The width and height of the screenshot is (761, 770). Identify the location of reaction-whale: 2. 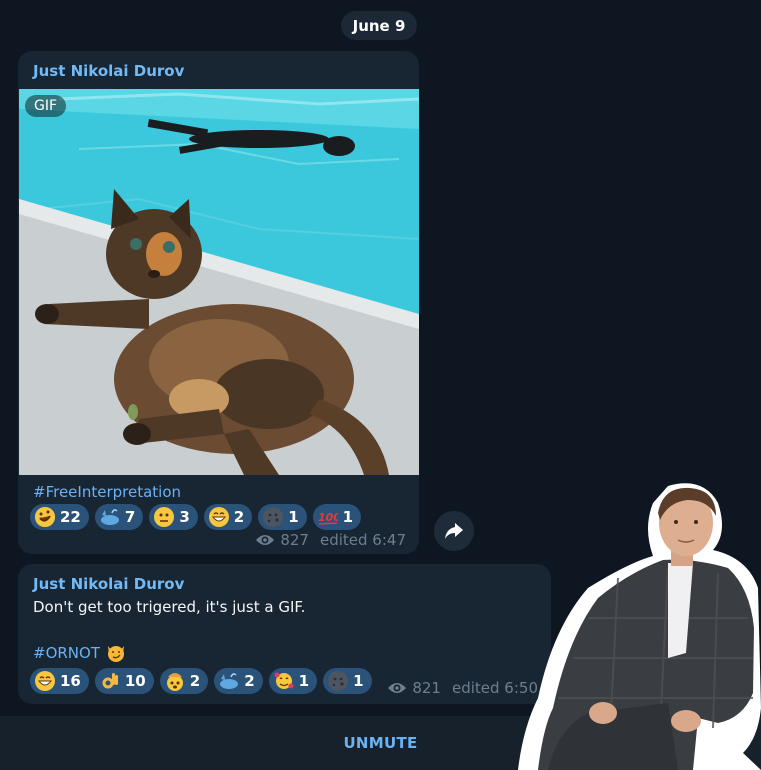
(238, 681).